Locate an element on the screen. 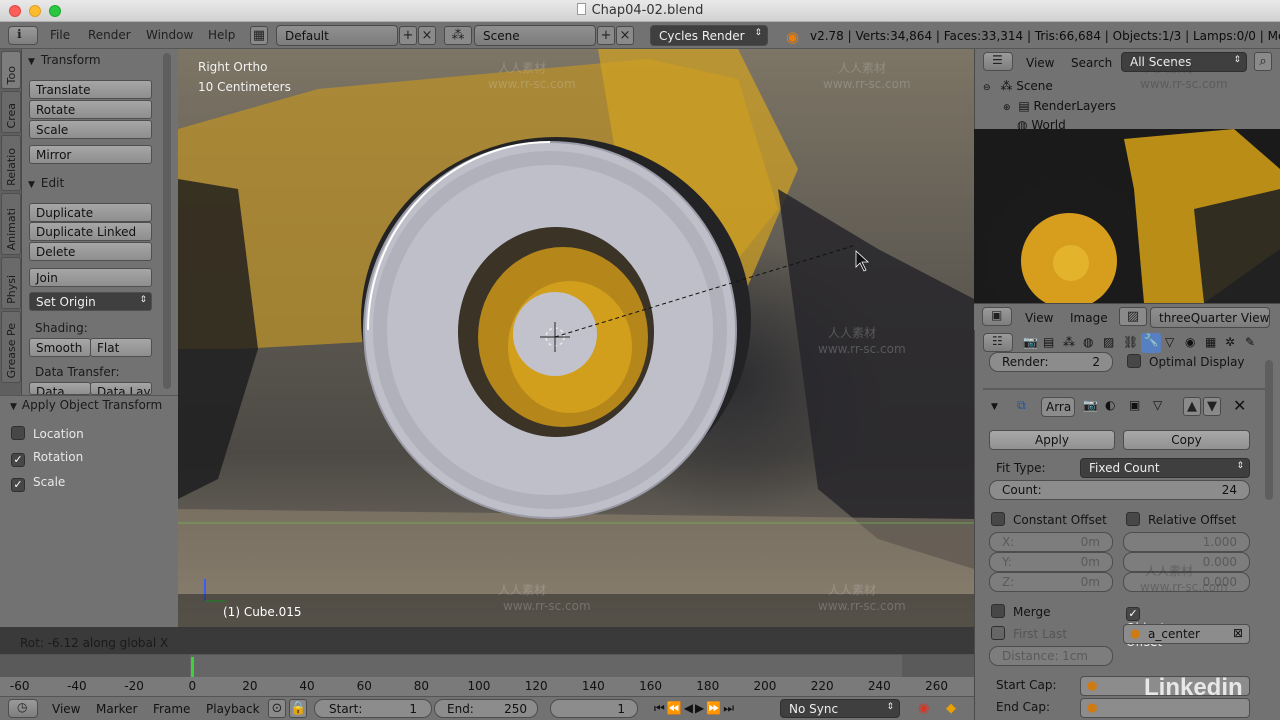  screen-layout-field: Default is located at coordinates (337, 35).